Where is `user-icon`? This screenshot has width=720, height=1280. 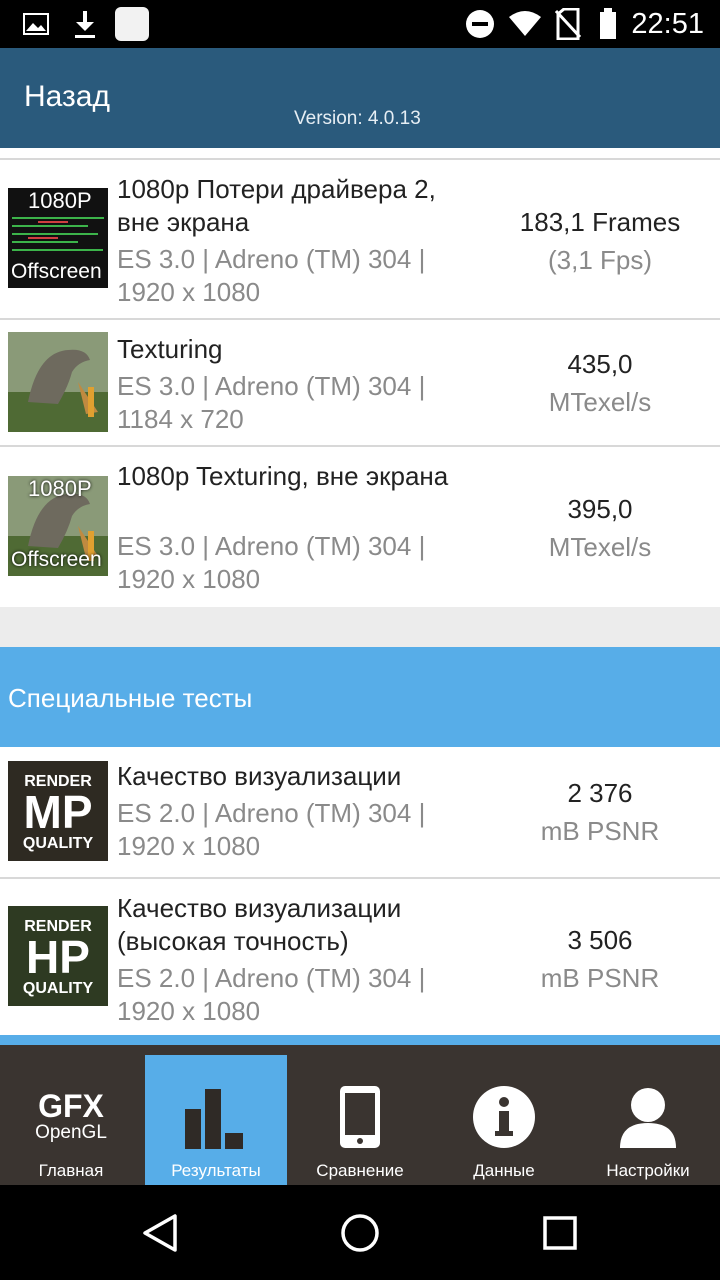
user-icon is located at coordinates (648, 1117).